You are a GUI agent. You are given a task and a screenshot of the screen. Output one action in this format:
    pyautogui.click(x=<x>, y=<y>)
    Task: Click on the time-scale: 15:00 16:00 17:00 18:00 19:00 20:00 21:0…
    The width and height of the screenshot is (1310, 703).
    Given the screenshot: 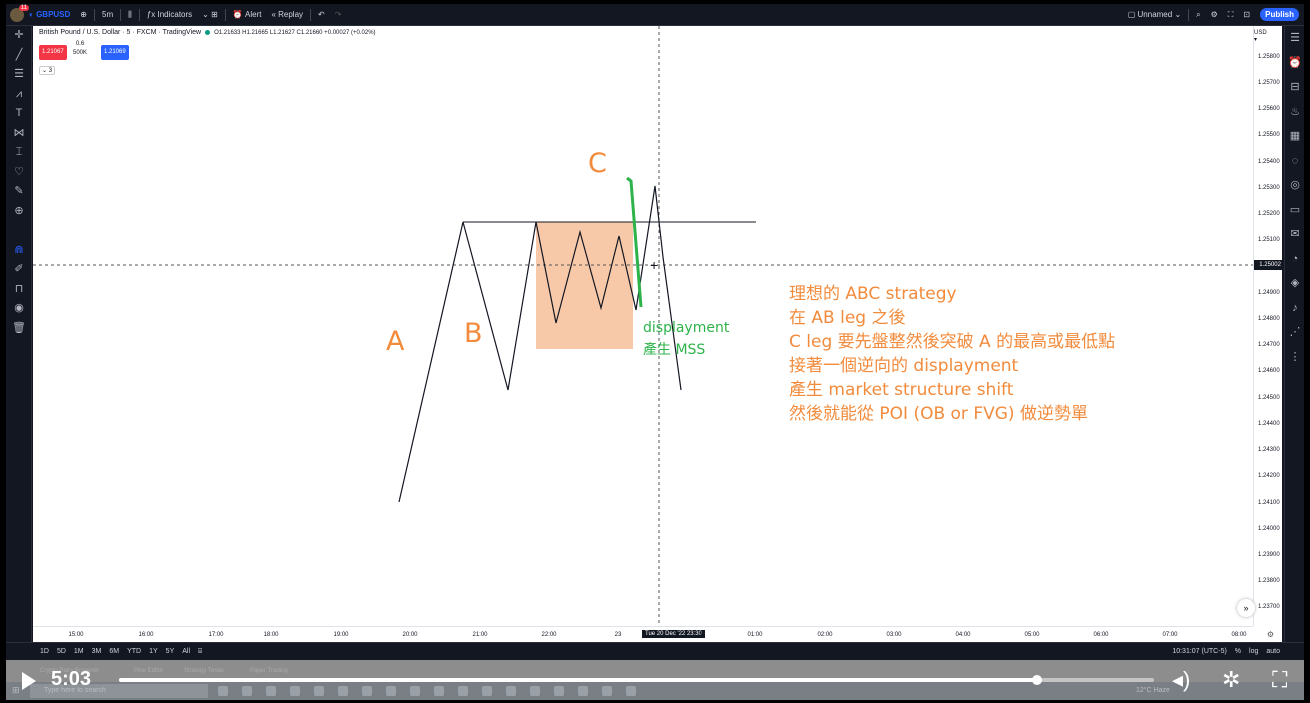 What is the action you would take?
    pyautogui.click(x=643, y=634)
    